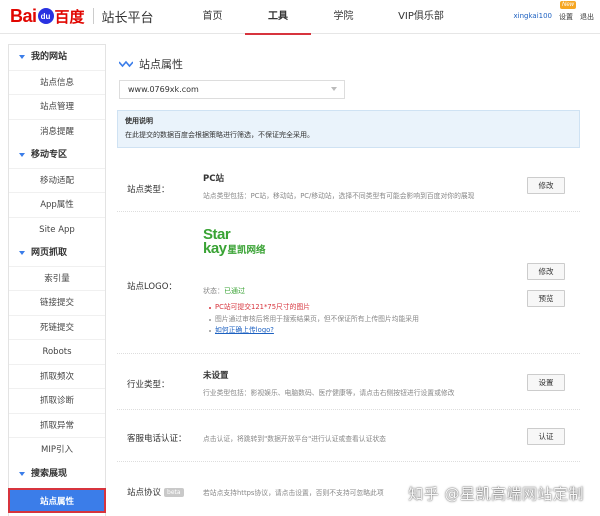  I want to click on sidebar-item-site-attributes: 站点属性, so click(57, 500).